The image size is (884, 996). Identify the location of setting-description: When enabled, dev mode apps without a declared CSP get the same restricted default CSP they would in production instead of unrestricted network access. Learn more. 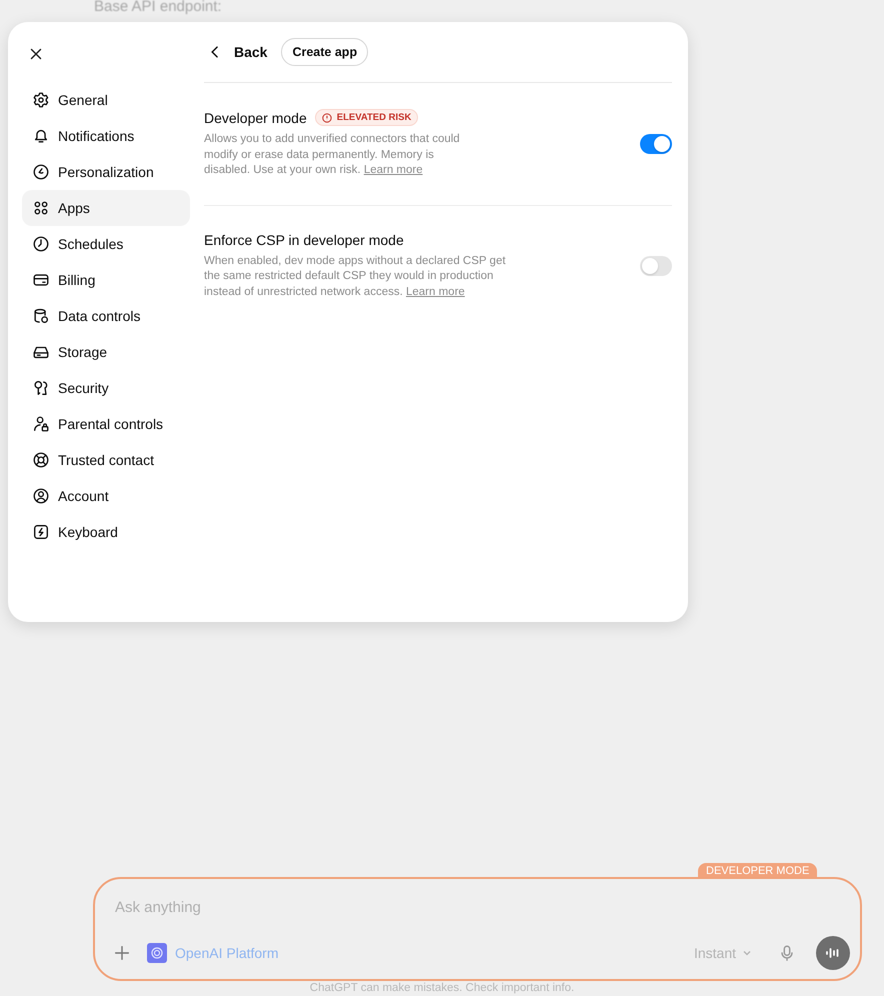
(355, 277).